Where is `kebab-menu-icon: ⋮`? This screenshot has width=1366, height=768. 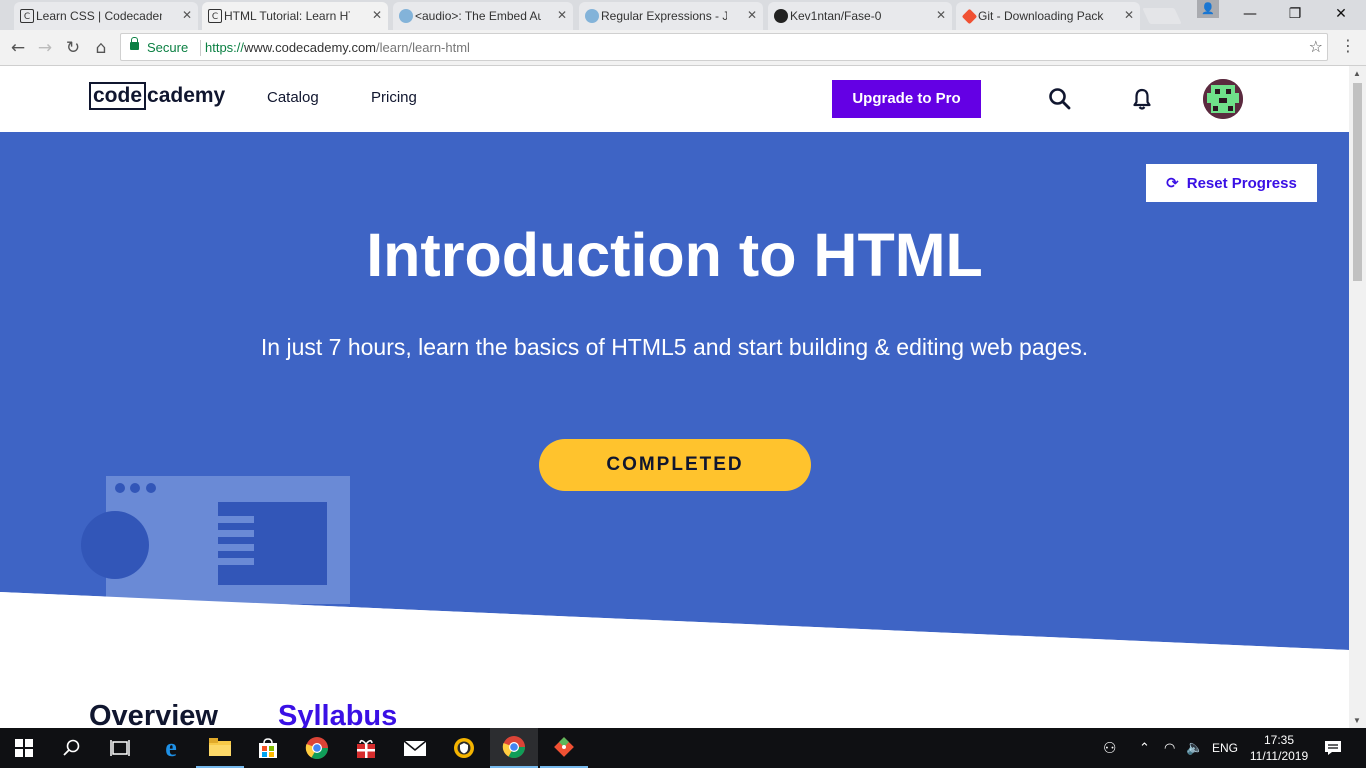
kebab-menu-icon: ⋮ is located at coordinates (1348, 45).